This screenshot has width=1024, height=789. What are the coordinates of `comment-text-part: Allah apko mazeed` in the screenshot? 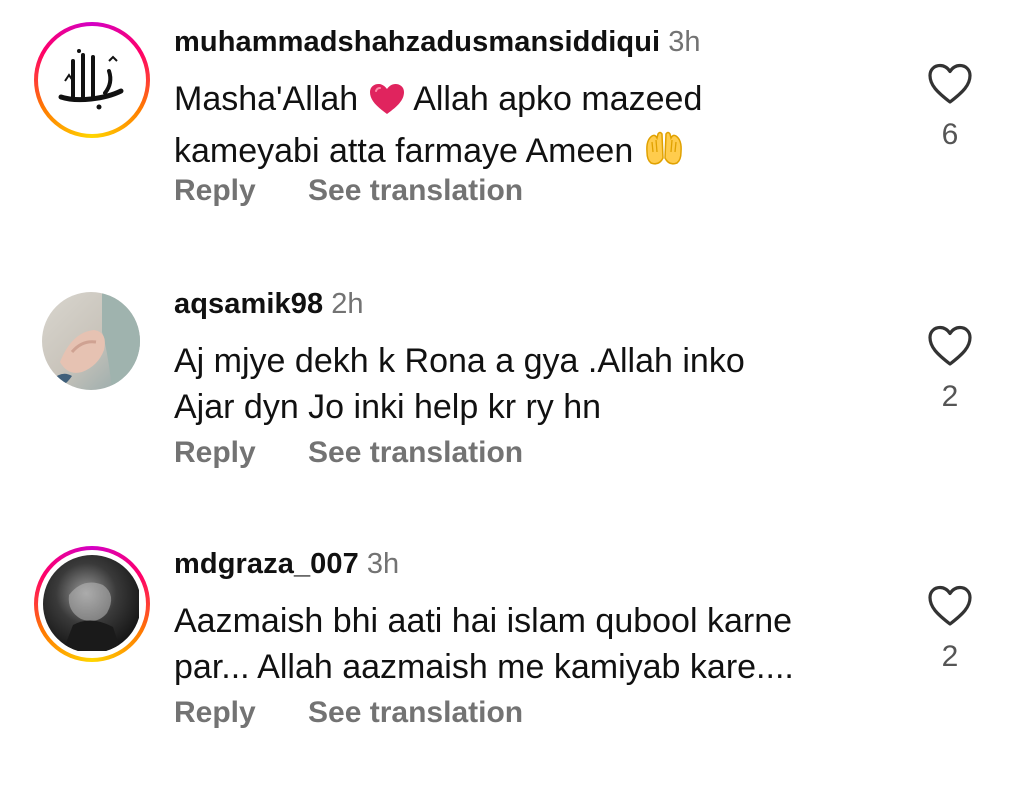 It's located at (558, 99).